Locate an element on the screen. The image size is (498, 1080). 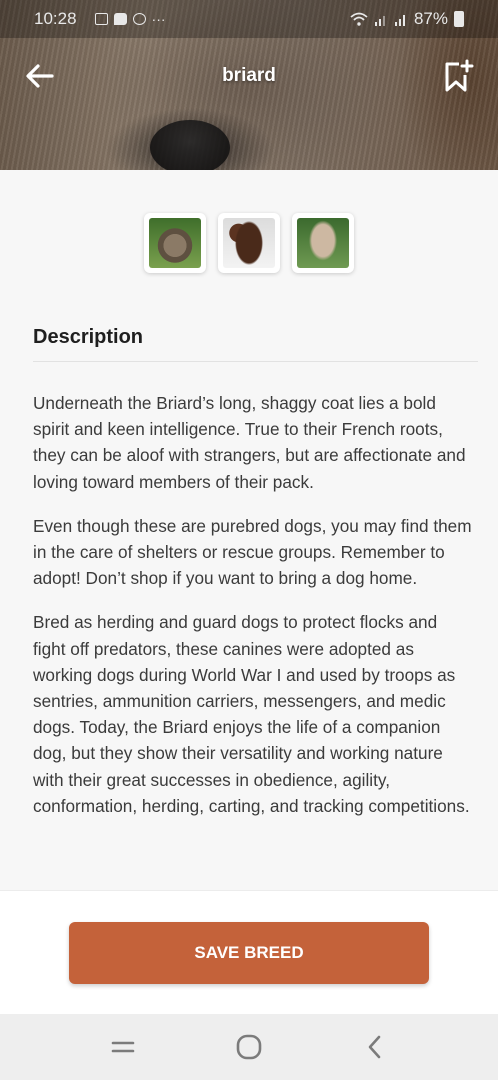
app-bar: briard is located at coordinates (249, 76).